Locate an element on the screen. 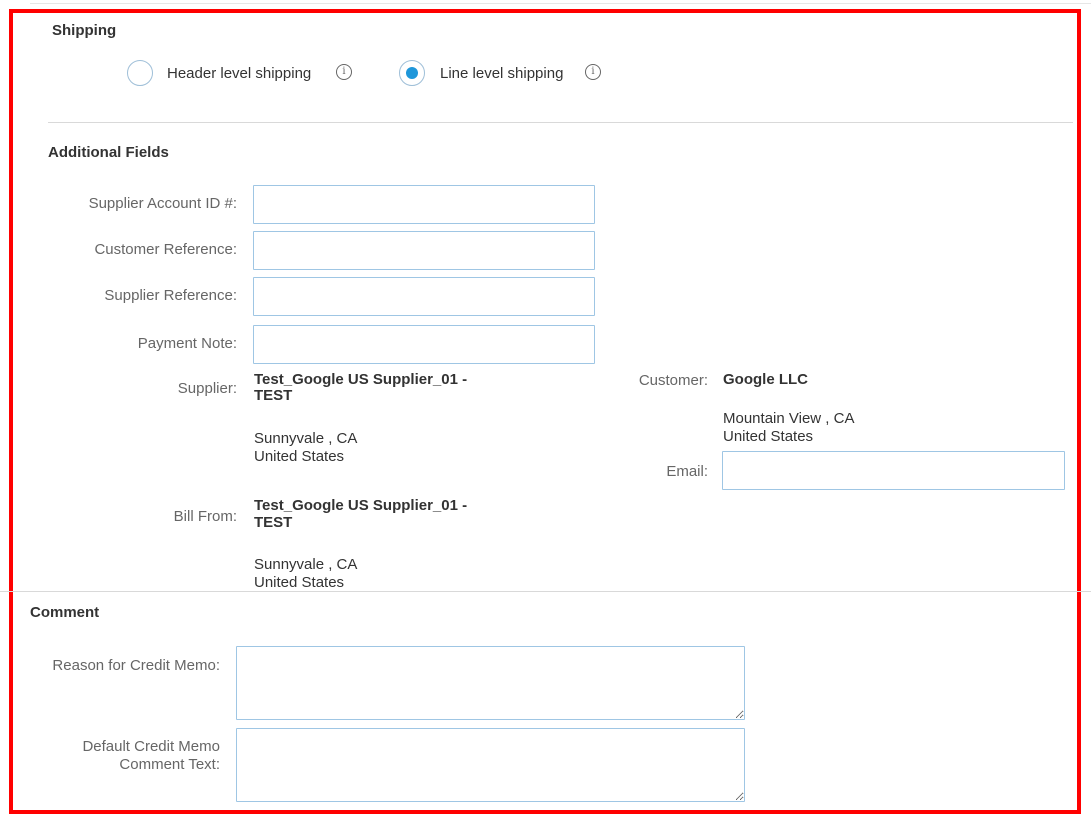  customer-reference-input is located at coordinates (424, 250).